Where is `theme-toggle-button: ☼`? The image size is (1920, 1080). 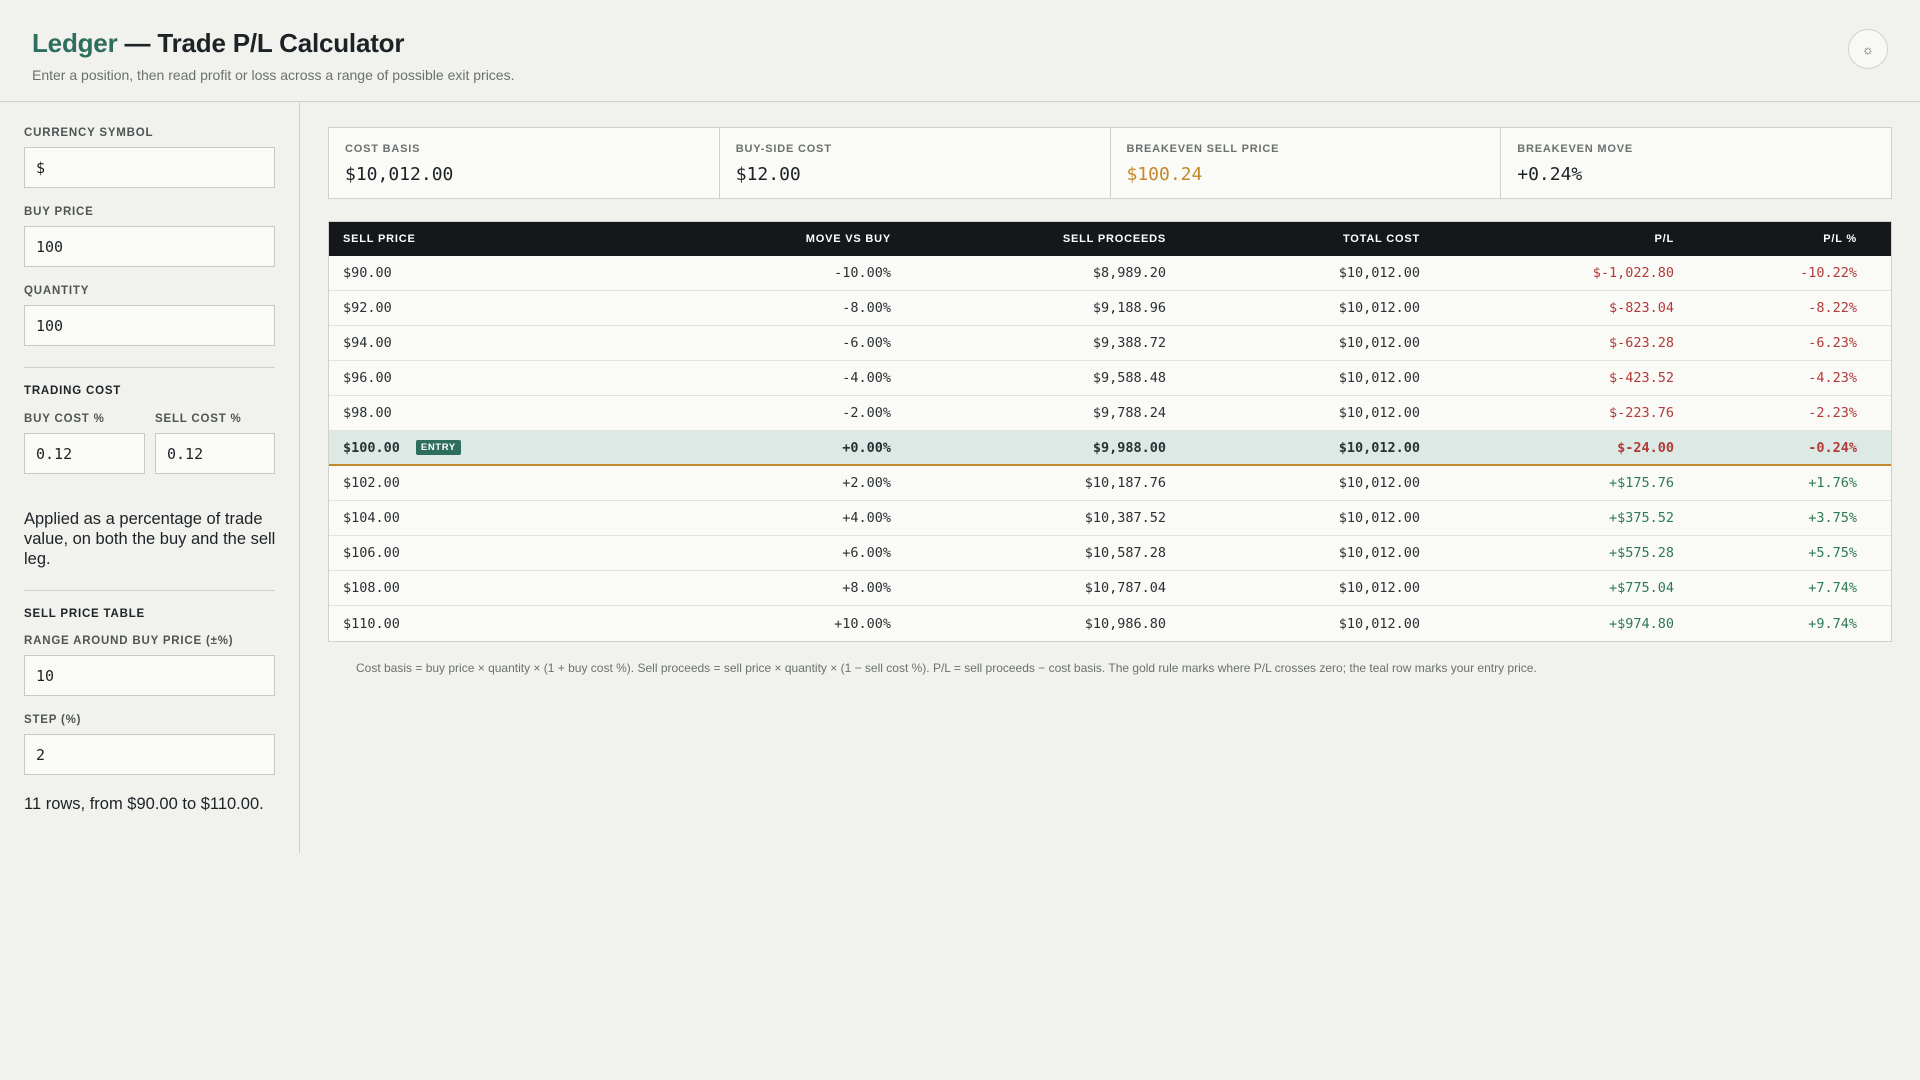 theme-toggle-button: ☼ is located at coordinates (1868, 49).